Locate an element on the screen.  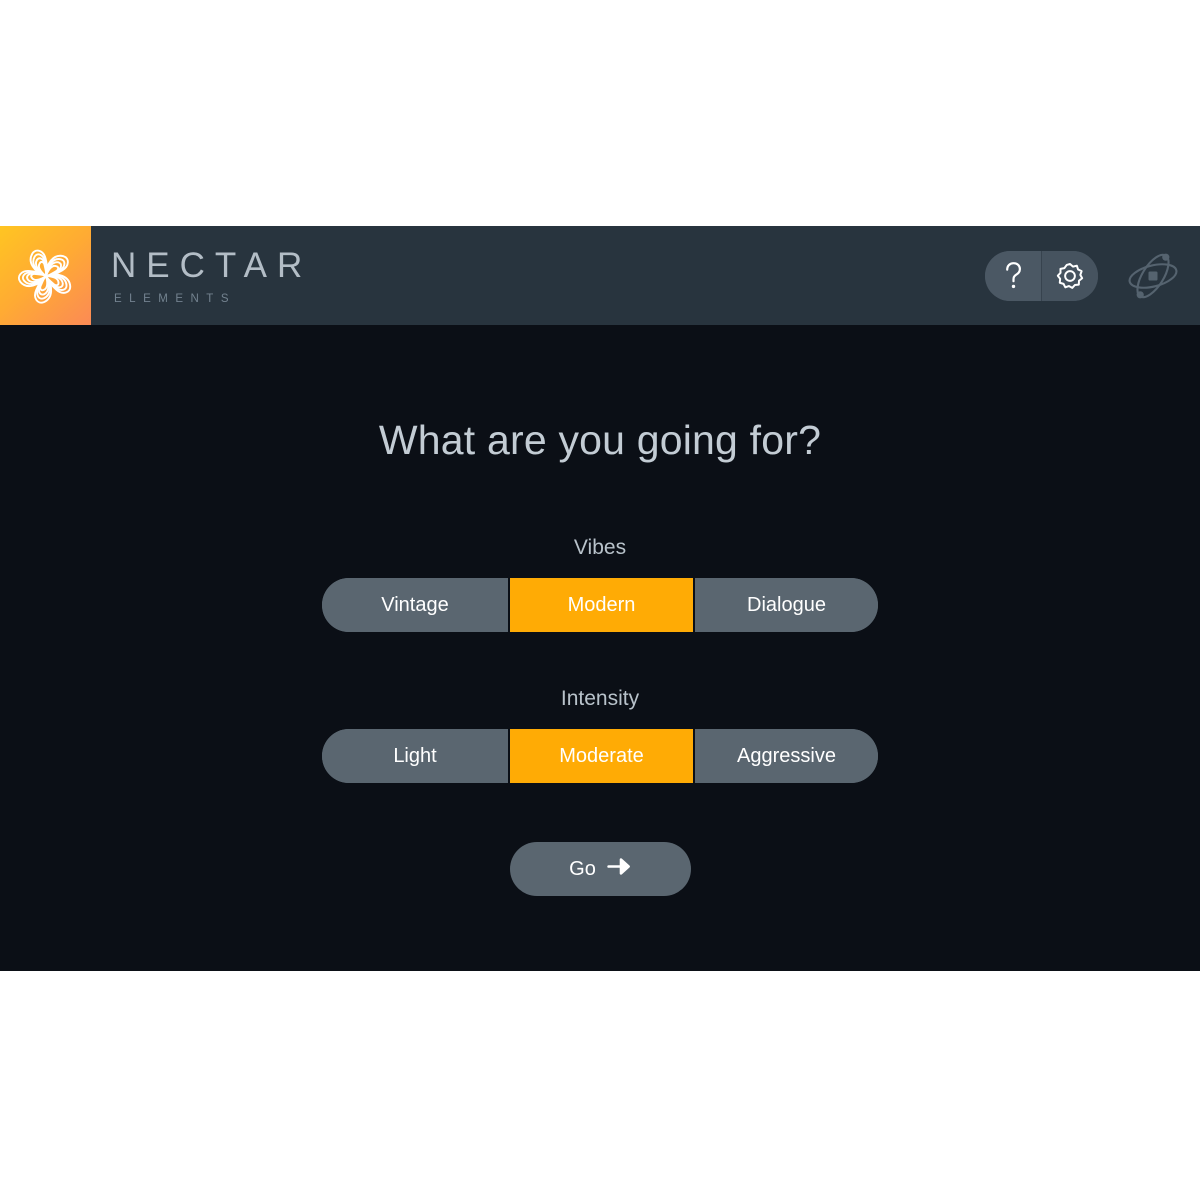
segmented-control-intensity: Light Moderate Aggressive is located at coordinates (600, 756).